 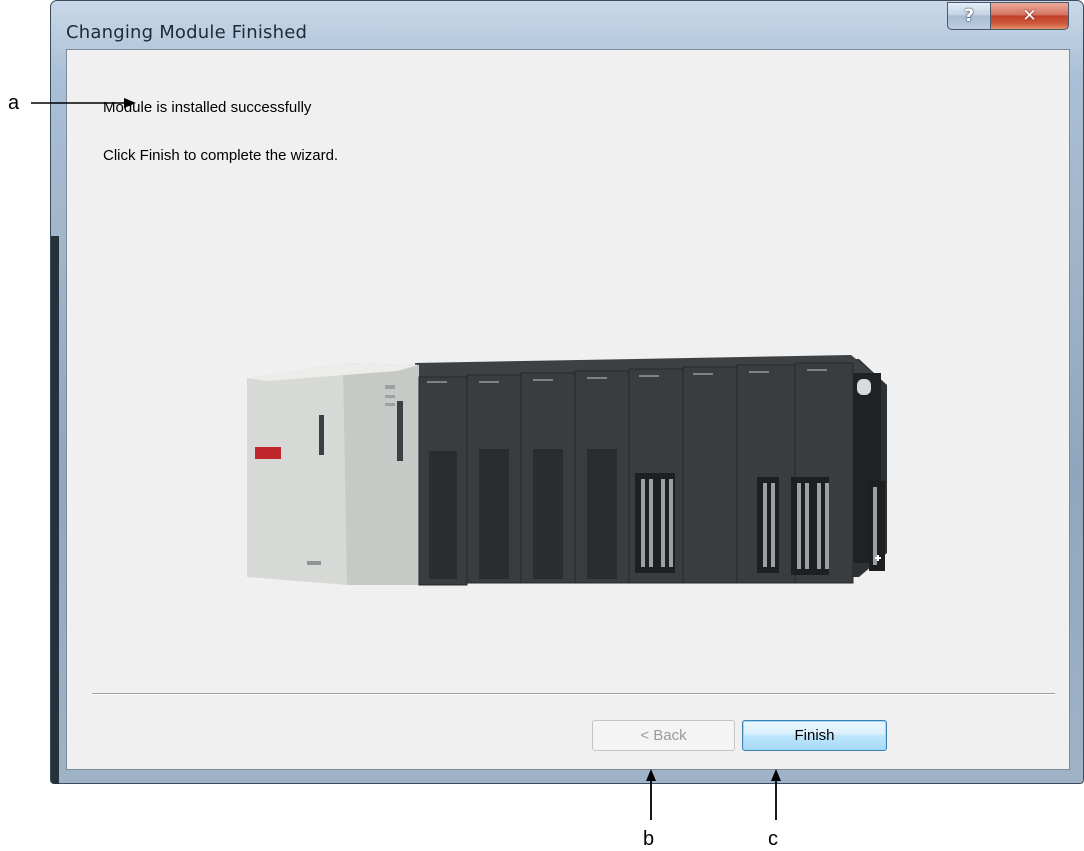 What do you see at coordinates (776, 794) in the screenshot?
I see `annotation-arrow-c` at bounding box center [776, 794].